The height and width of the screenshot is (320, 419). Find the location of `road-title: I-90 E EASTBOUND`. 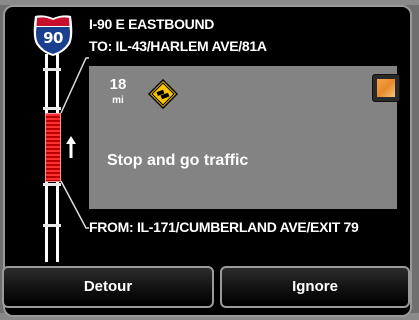

road-title: I-90 E EASTBOUND is located at coordinates (152, 24).